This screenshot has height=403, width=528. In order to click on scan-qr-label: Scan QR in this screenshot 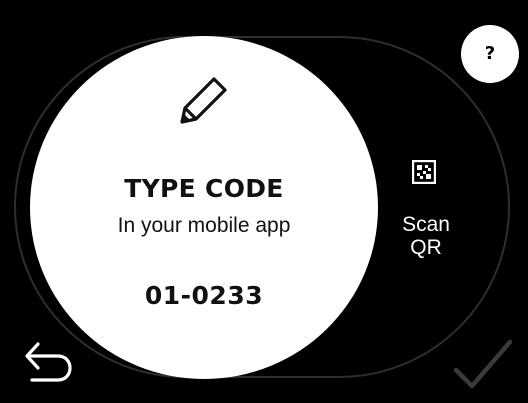, I will do `click(426, 236)`.